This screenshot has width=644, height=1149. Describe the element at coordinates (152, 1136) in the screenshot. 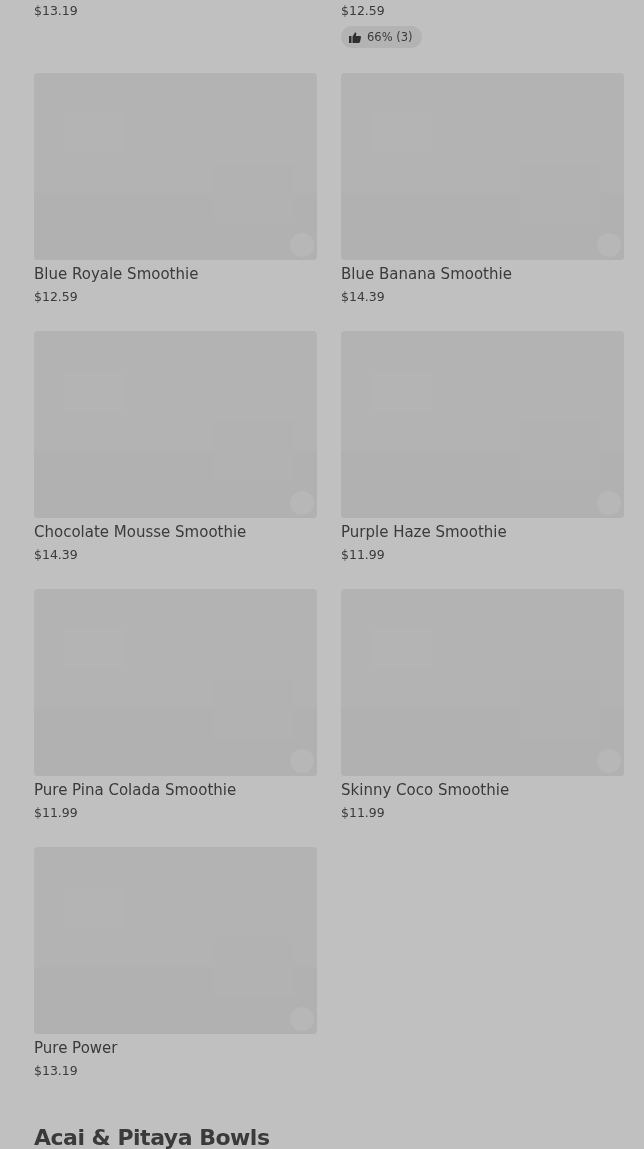

I see `section-title: Acai & Pitaya Bowls` at that location.